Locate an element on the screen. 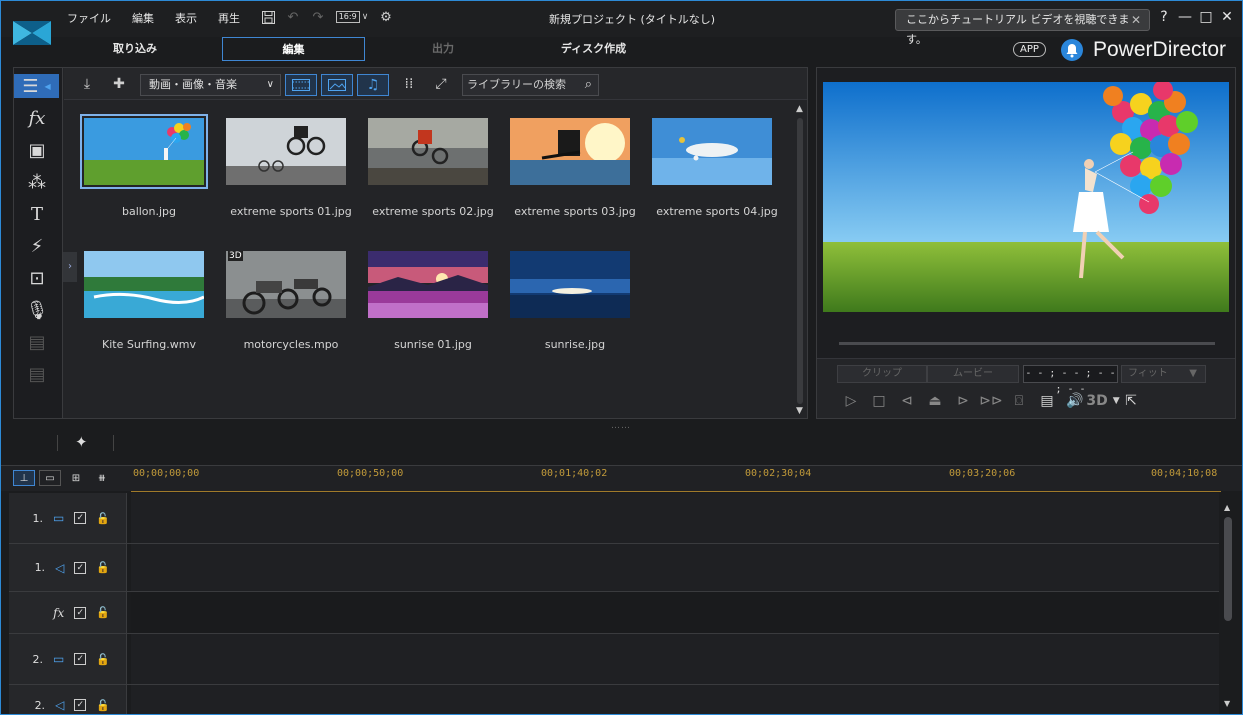 This screenshot has width=1243, height=715. timecode-display: - - ; - - ; - - ; - - is located at coordinates (1070, 380).